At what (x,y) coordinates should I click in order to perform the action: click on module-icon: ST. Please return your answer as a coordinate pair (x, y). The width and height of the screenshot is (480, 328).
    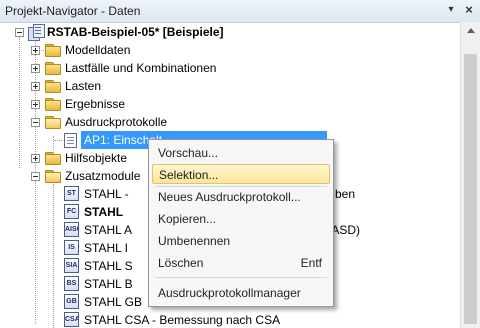
    Looking at the image, I should click on (71, 193).